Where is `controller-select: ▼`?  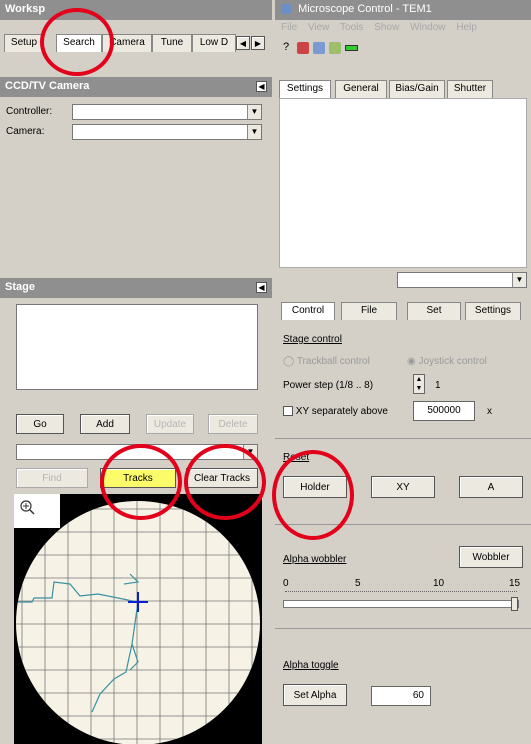
controller-select: ▼ is located at coordinates (167, 112).